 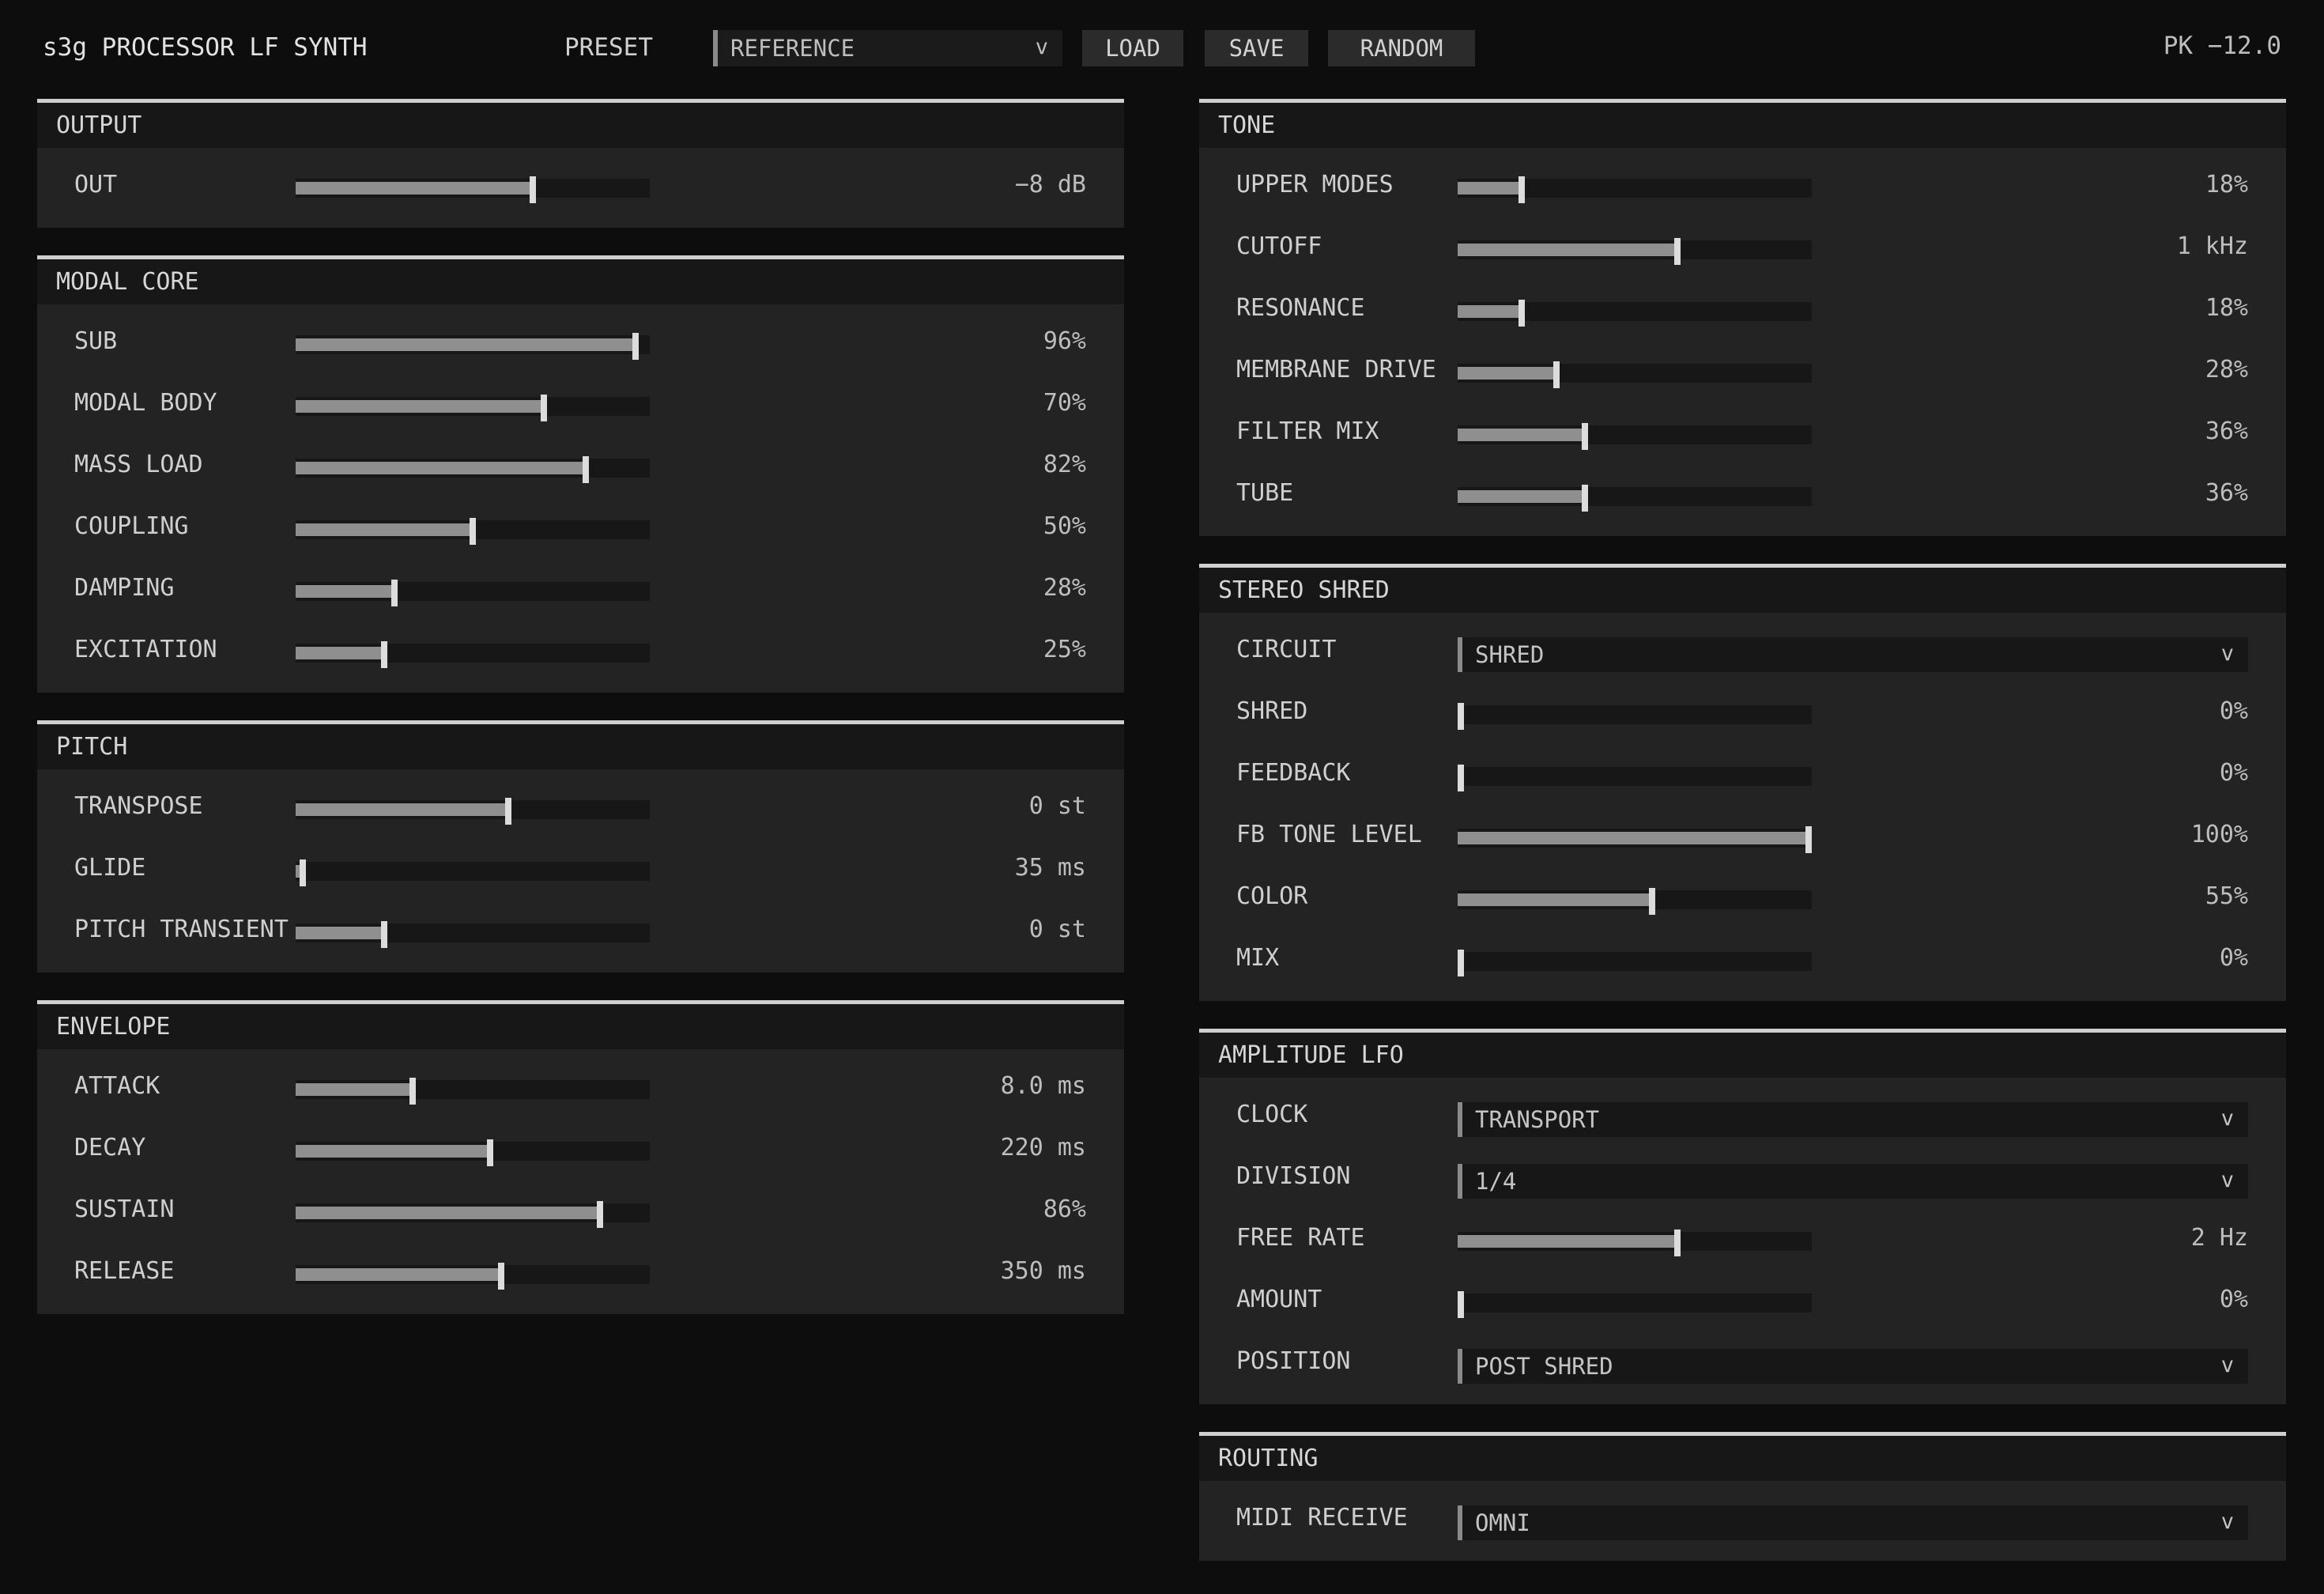 I want to click on slider-value: 96%, so click(x=1064, y=341).